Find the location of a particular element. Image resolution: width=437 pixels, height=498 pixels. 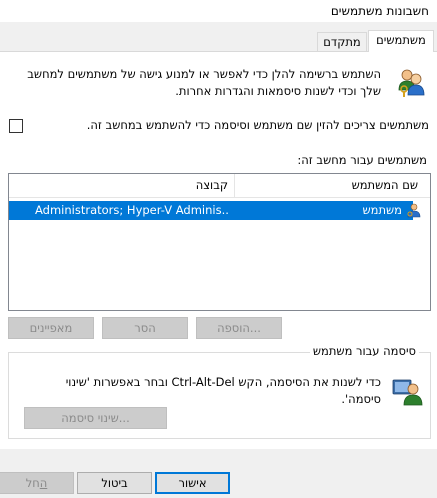

listview-header: שם המשתמש קבוצה is located at coordinates (219, 186).